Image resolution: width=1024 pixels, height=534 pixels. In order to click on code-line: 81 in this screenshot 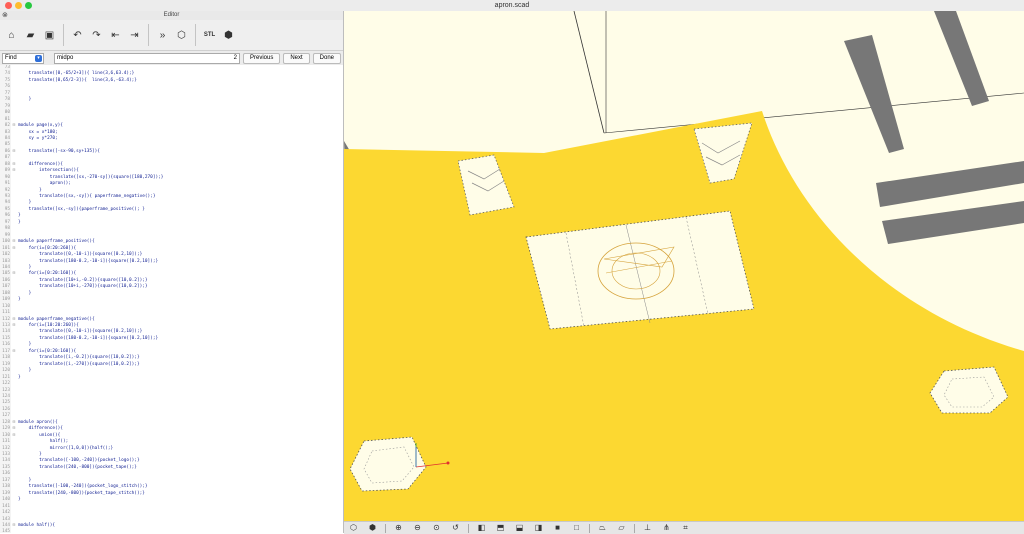, I will do `click(9, 120)`.